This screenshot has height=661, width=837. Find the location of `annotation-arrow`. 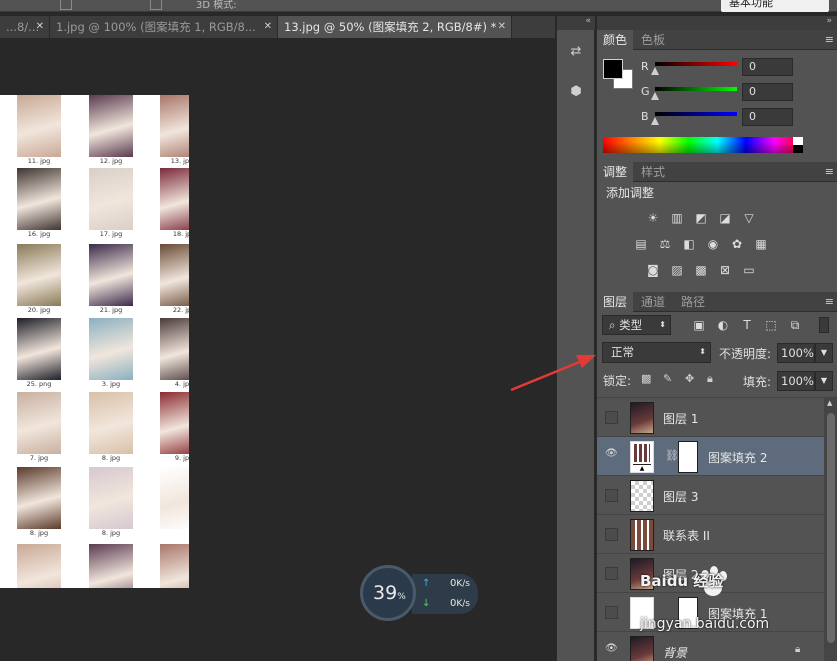

annotation-arrow is located at coordinates (553, 373).